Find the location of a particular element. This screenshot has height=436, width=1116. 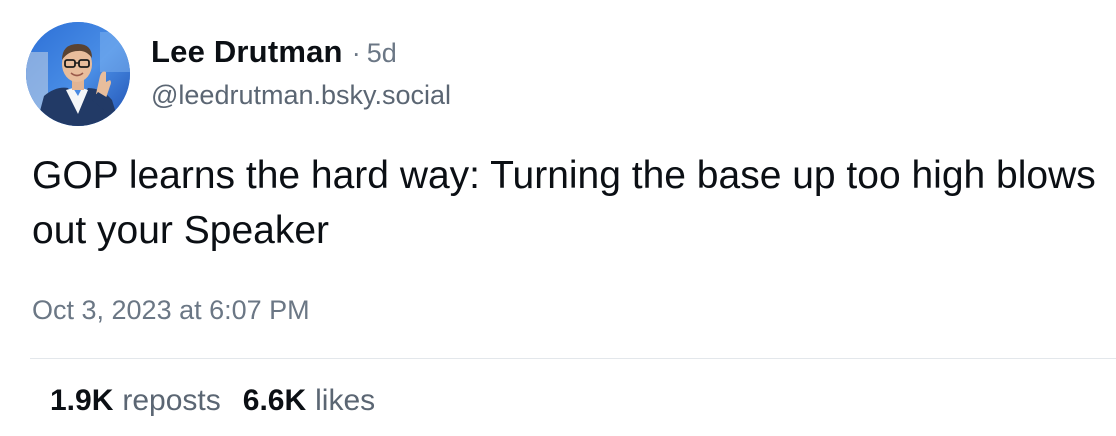

likes-label: likes is located at coordinates (345, 400).